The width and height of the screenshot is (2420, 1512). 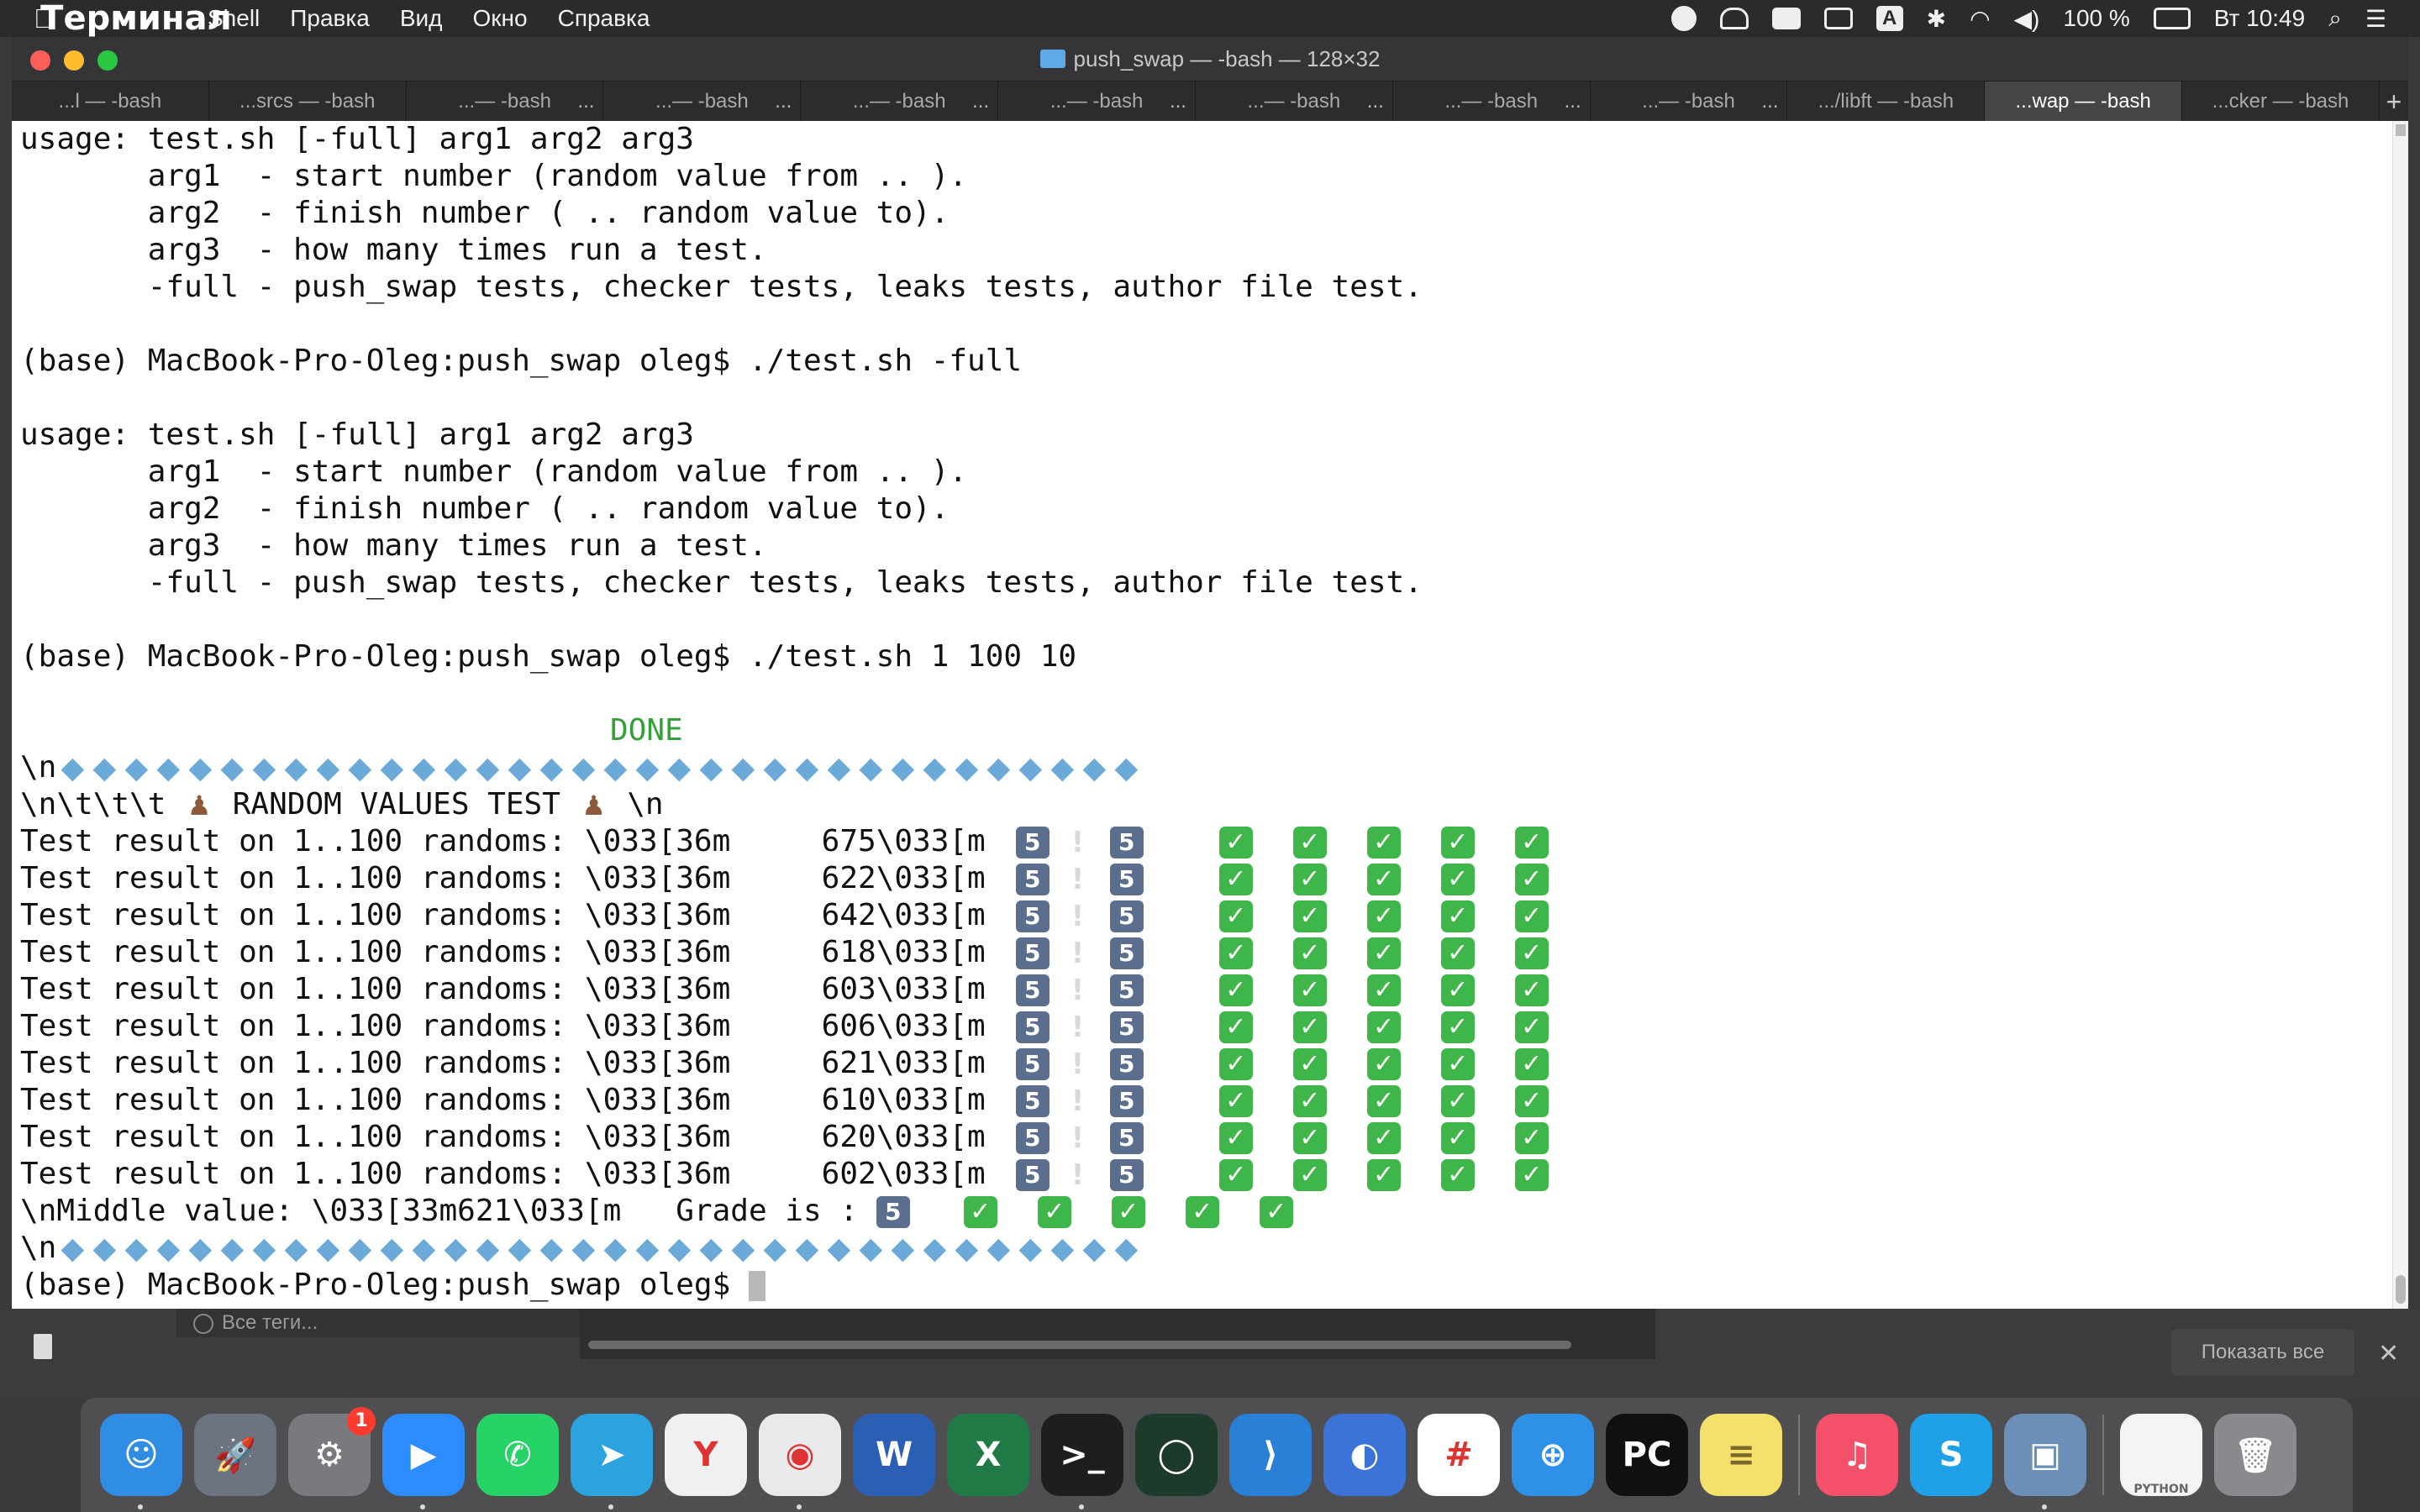 I want to click on wifi-icon: ◠, so click(x=1980, y=19).